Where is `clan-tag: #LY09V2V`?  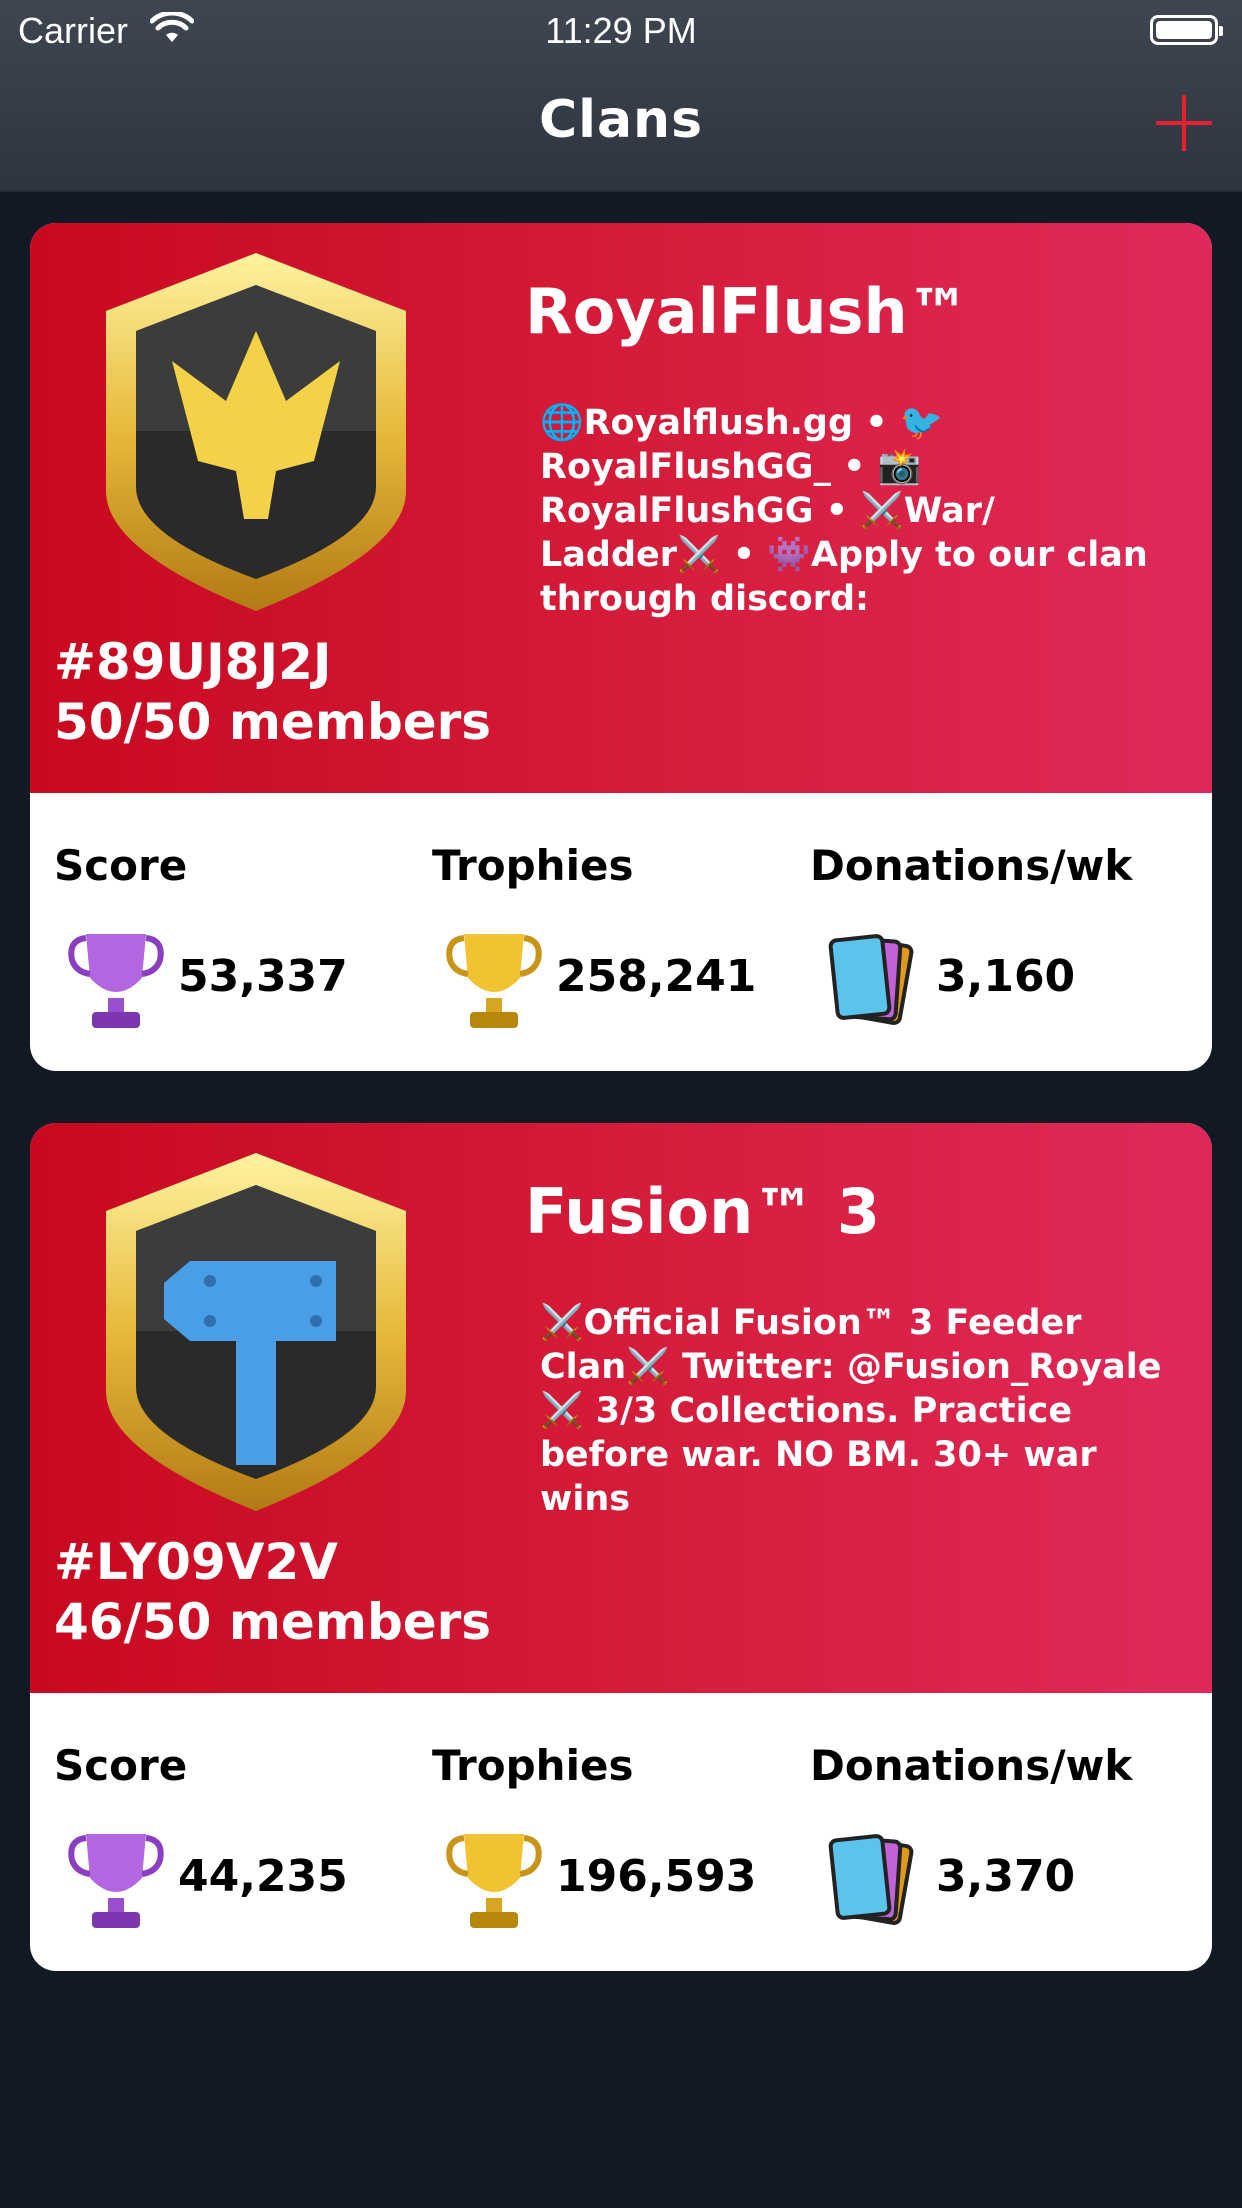
clan-tag: #LY09V2V is located at coordinates (196, 1562).